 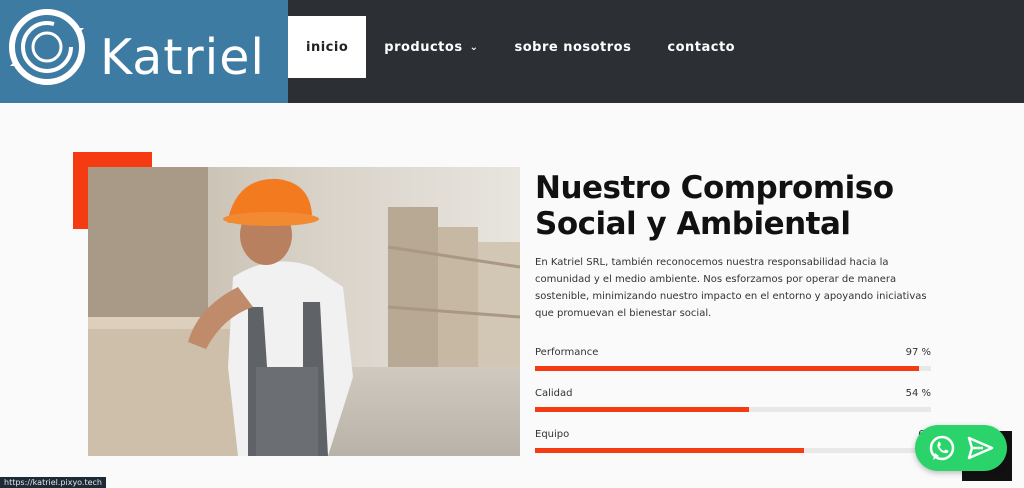 I want to click on heading-line-1: Nuestro Compromiso, so click(x=714, y=188).